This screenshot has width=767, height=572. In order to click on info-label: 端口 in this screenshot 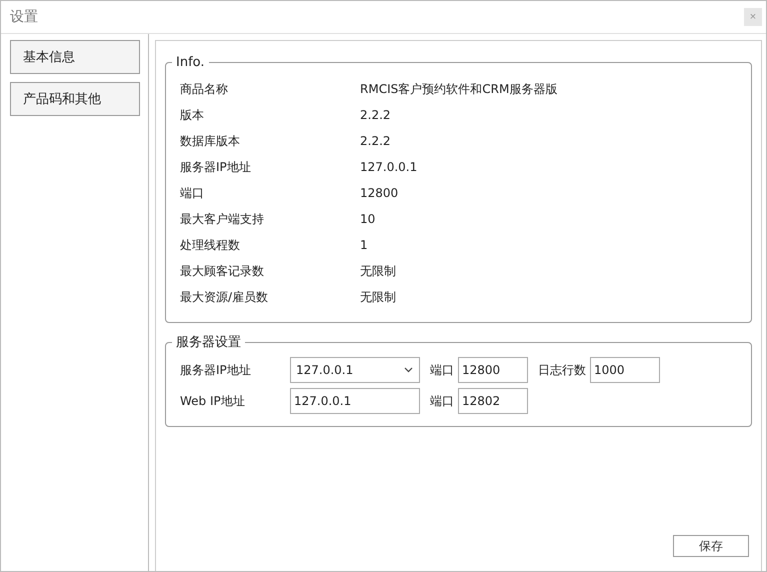, I will do `click(192, 193)`.